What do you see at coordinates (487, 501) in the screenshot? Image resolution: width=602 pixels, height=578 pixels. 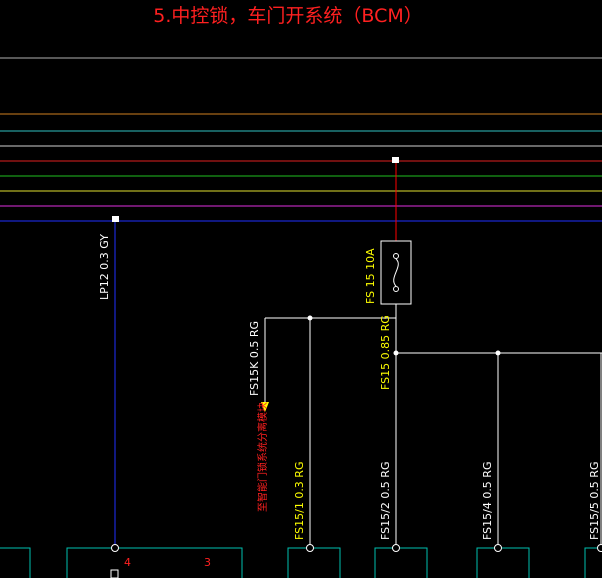 I see `label-fs15-4: FS15/4 0.5 RG` at bounding box center [487, 501].